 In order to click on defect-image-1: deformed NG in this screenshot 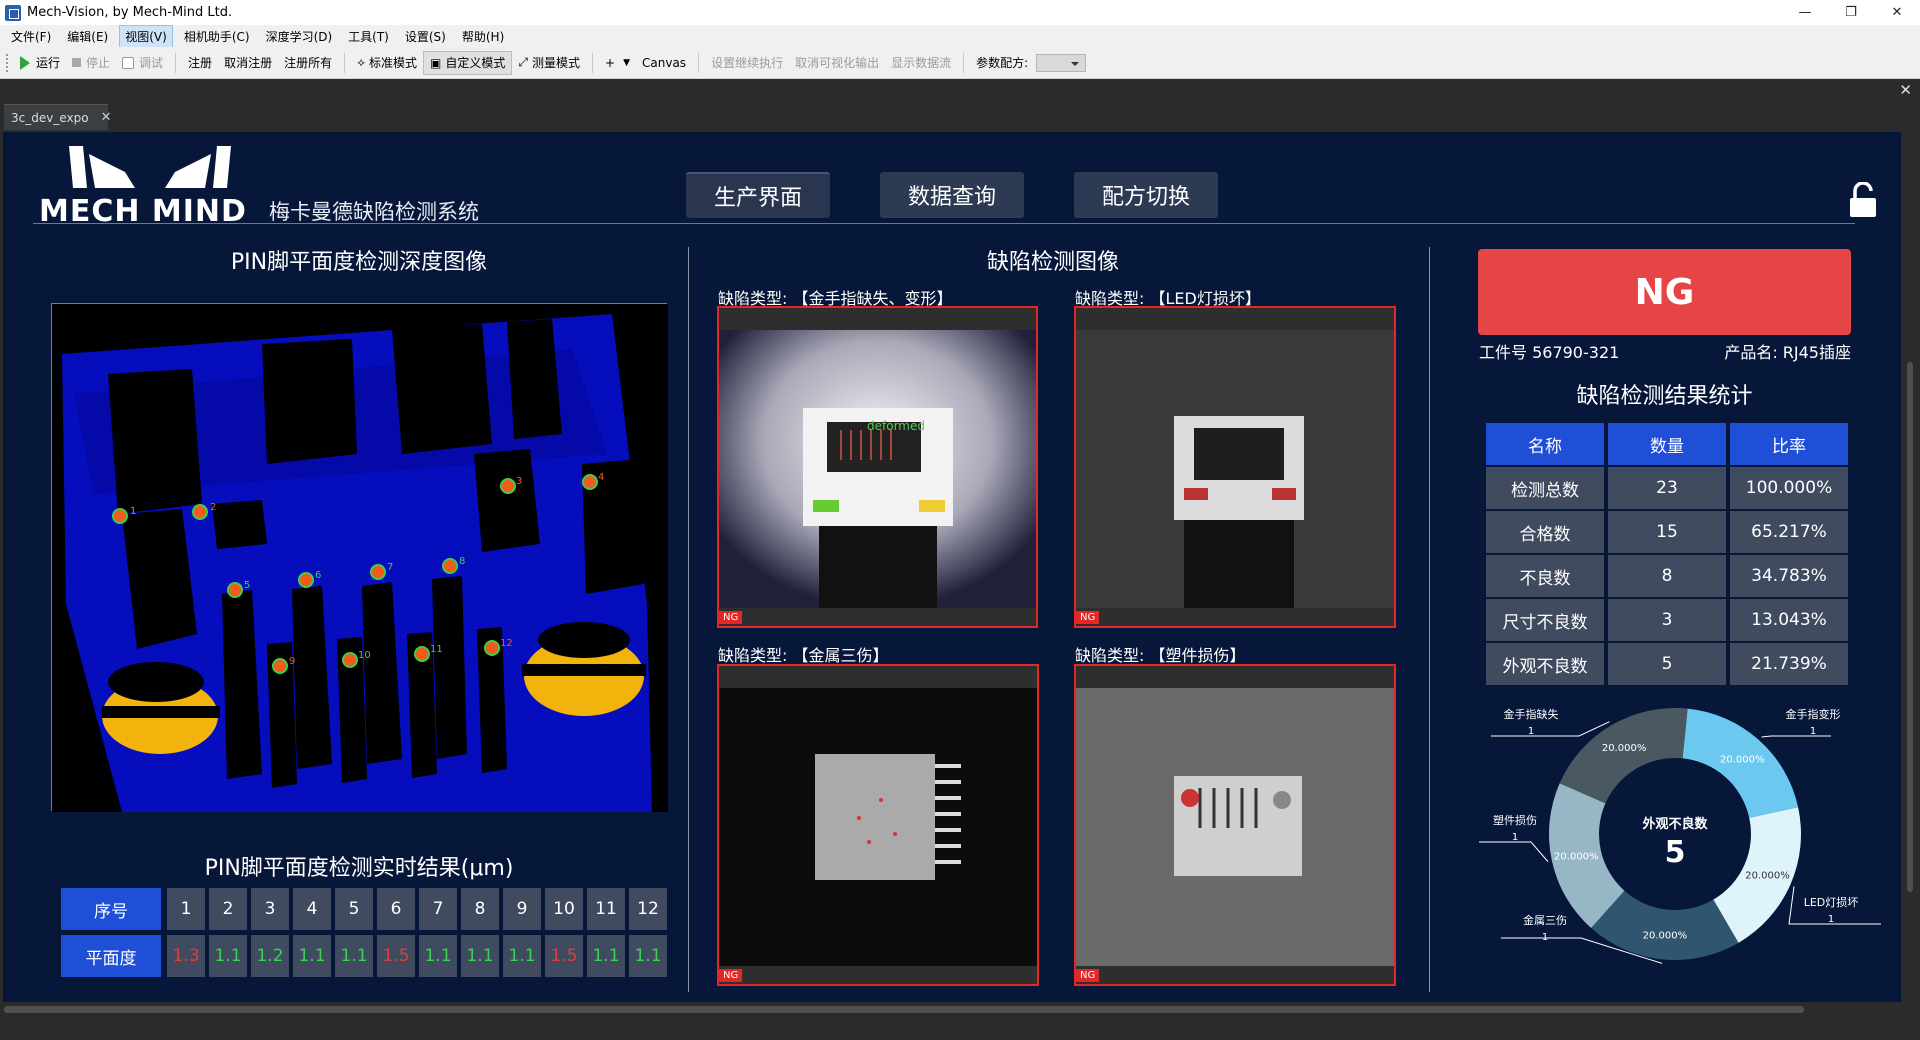, I will do `click(877, 467)`.